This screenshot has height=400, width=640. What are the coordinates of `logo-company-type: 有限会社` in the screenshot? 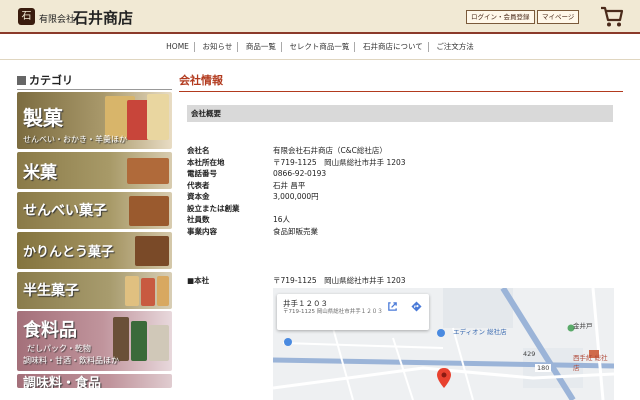 It's located at (57, 18).